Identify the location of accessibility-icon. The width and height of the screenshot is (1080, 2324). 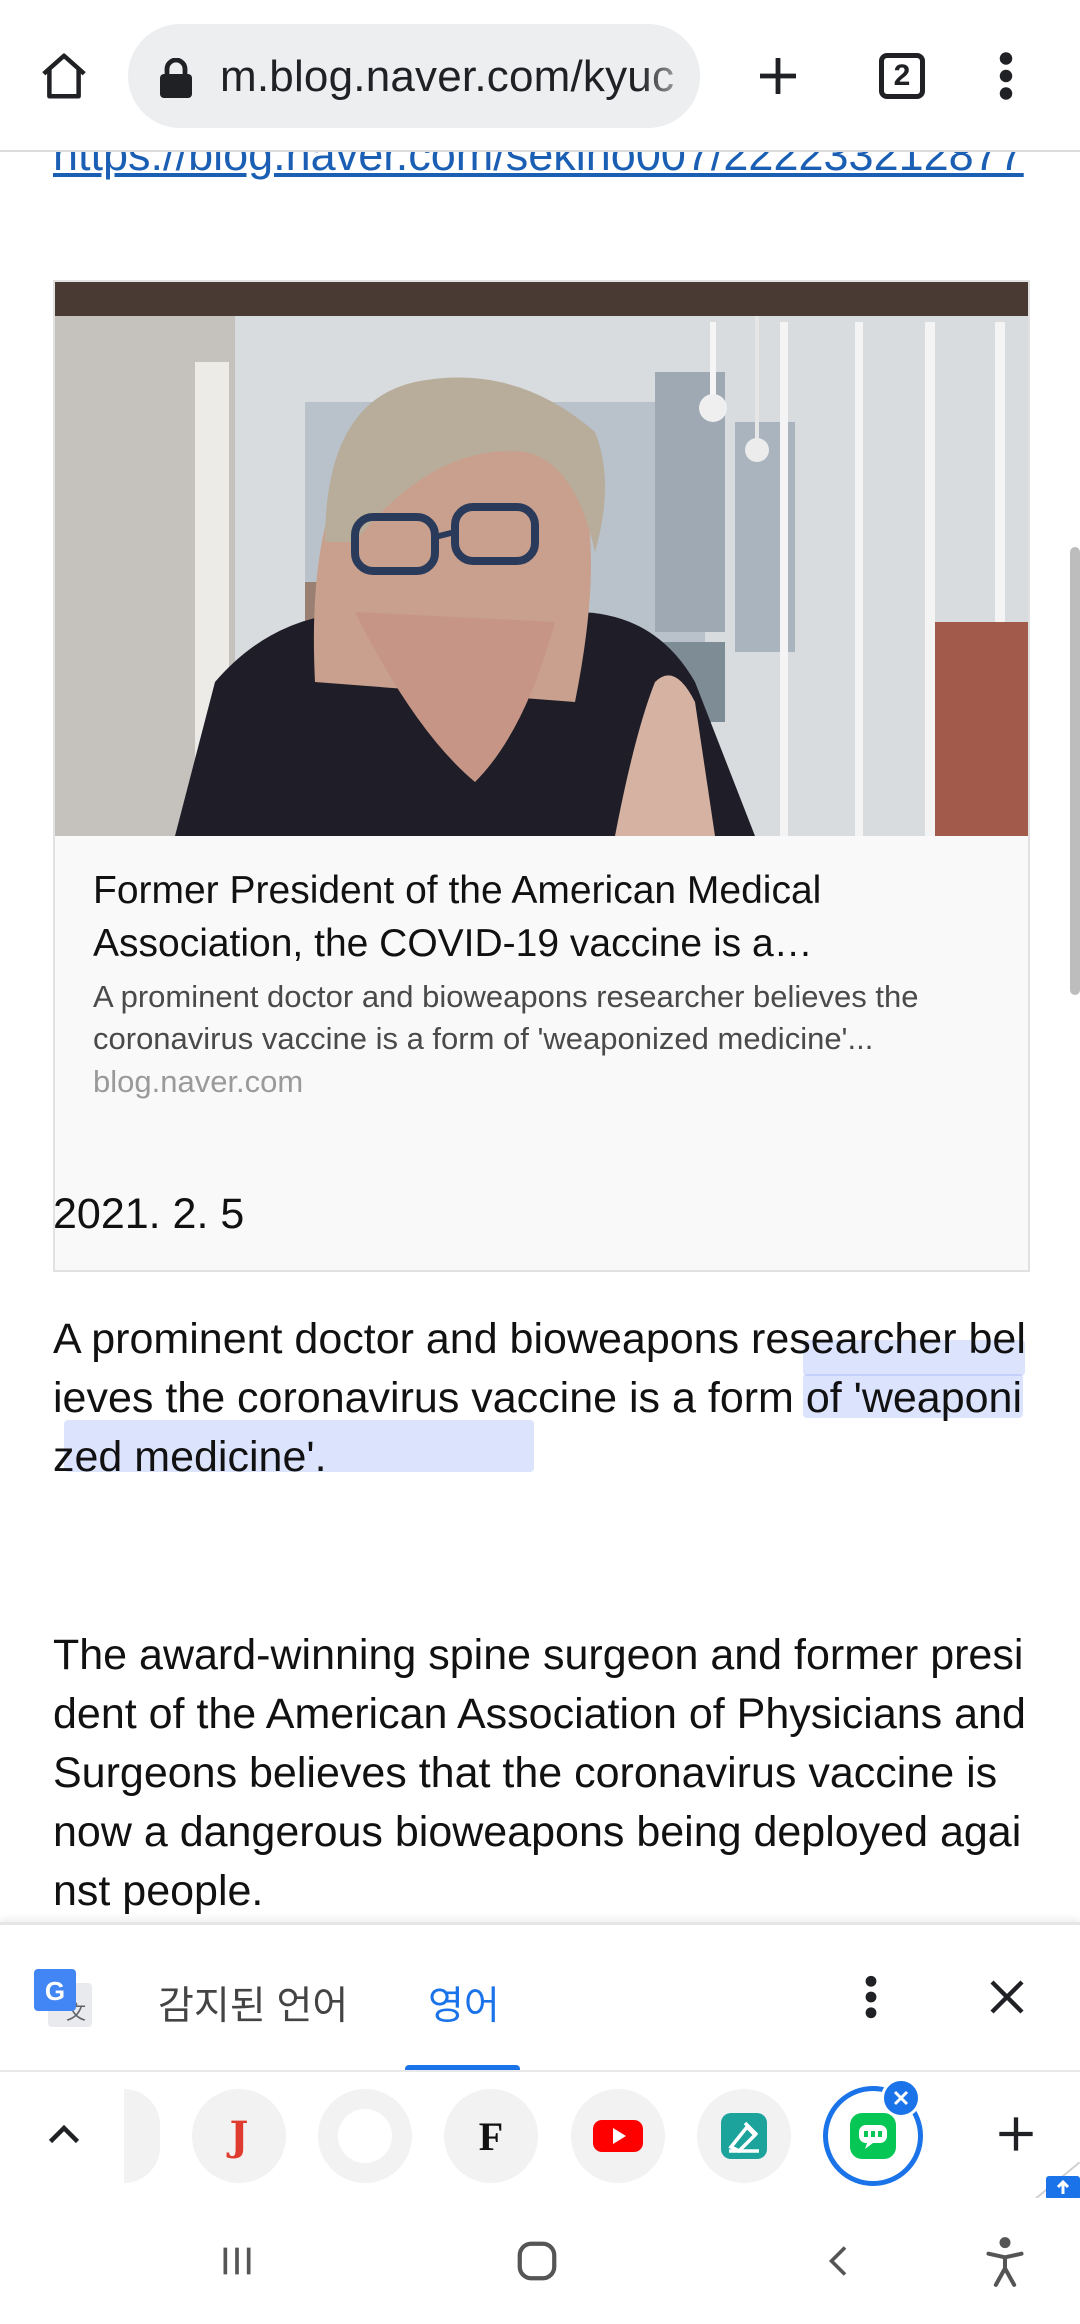
(1005, 2262).